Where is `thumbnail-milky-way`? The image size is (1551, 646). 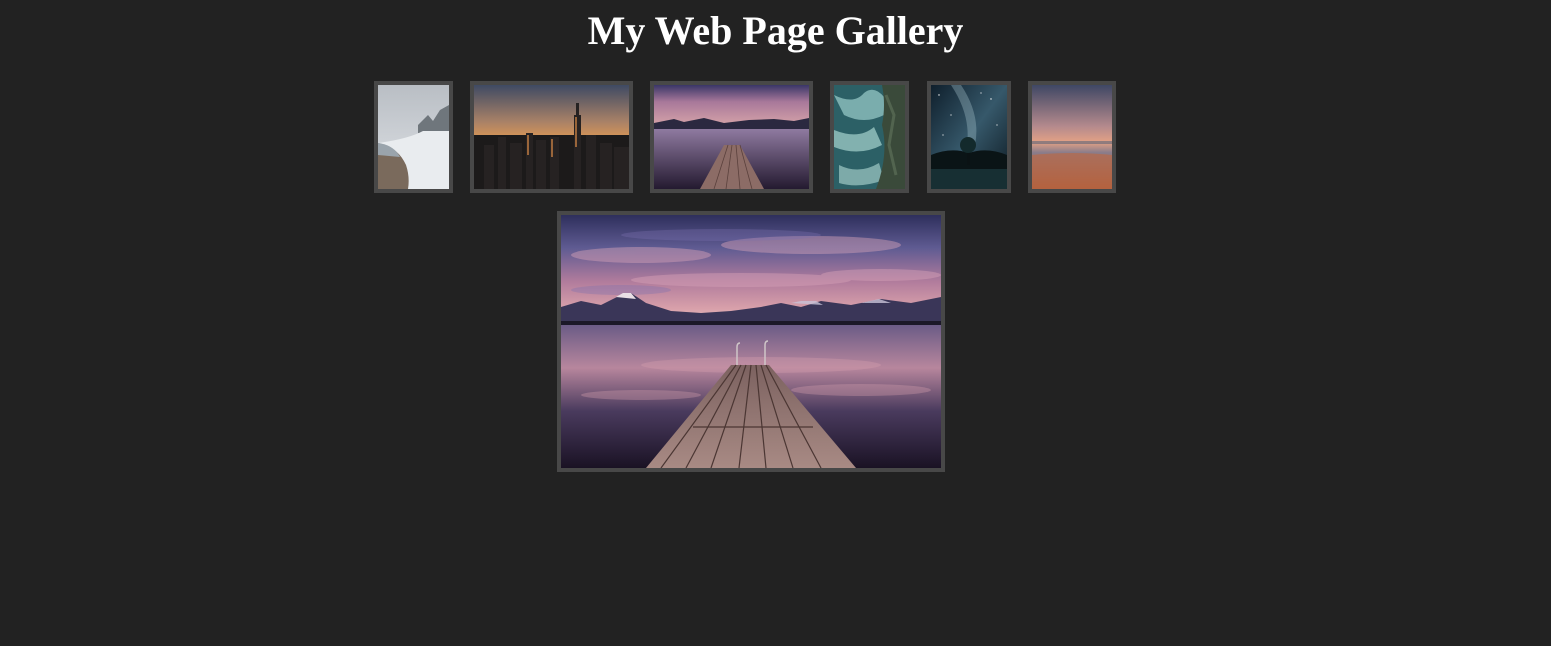
thumbnail-milky-way is located at coordinates (969, 137).